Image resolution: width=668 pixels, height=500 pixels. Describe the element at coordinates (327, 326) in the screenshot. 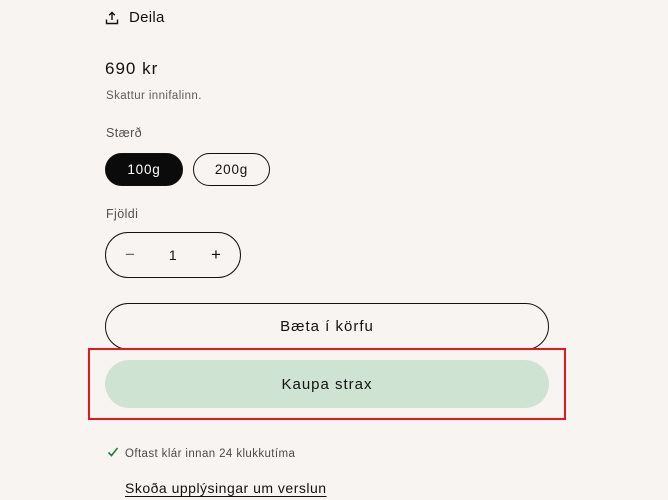

I see `add-to-cart-button: Bæta í körfu` at that location.